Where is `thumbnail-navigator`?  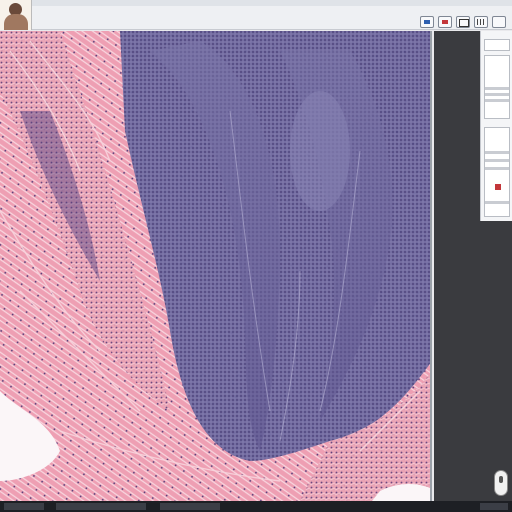
thumbnail-navigator is located at coordinates (496, 126).